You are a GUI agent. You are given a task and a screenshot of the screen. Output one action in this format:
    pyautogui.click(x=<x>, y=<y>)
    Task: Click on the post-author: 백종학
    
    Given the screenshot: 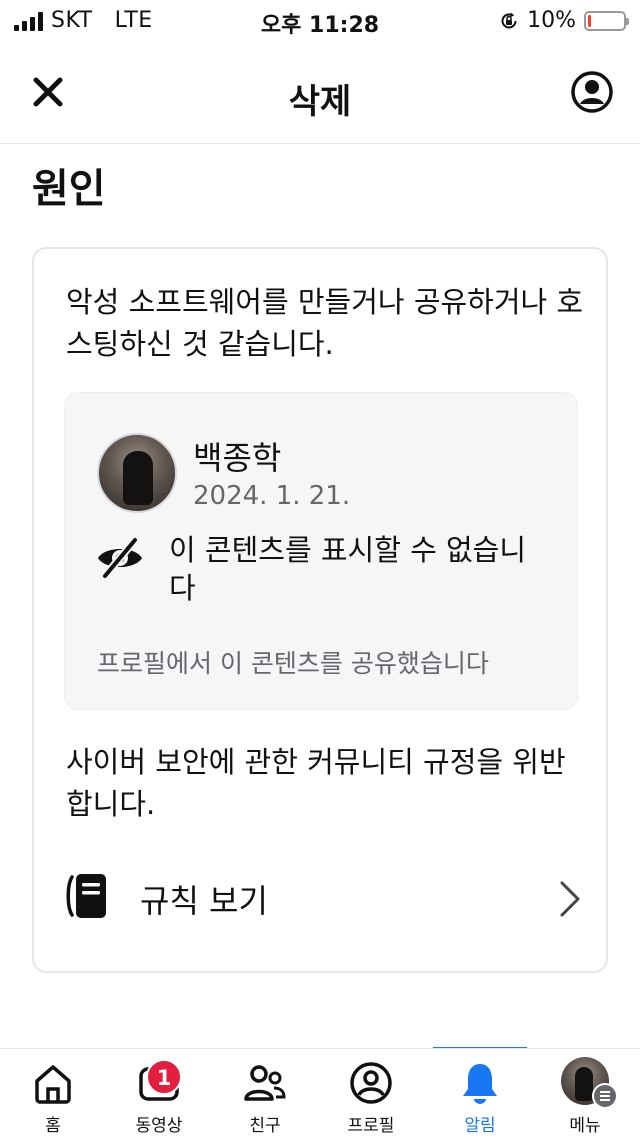 What is the action you would take?
    pyautogui.click(x=237, y=458)
    